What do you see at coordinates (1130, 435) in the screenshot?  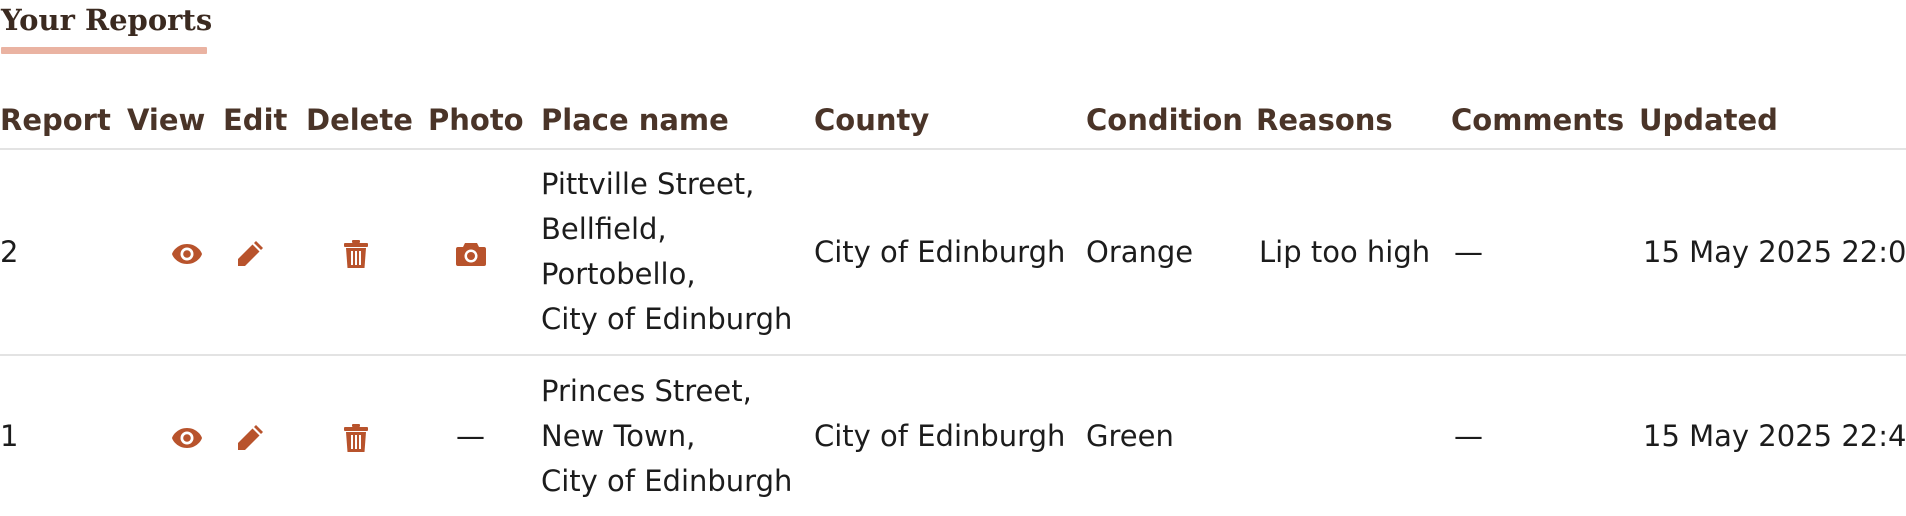 I see `condition-cell: Green` at bounding box center [1130, 435].